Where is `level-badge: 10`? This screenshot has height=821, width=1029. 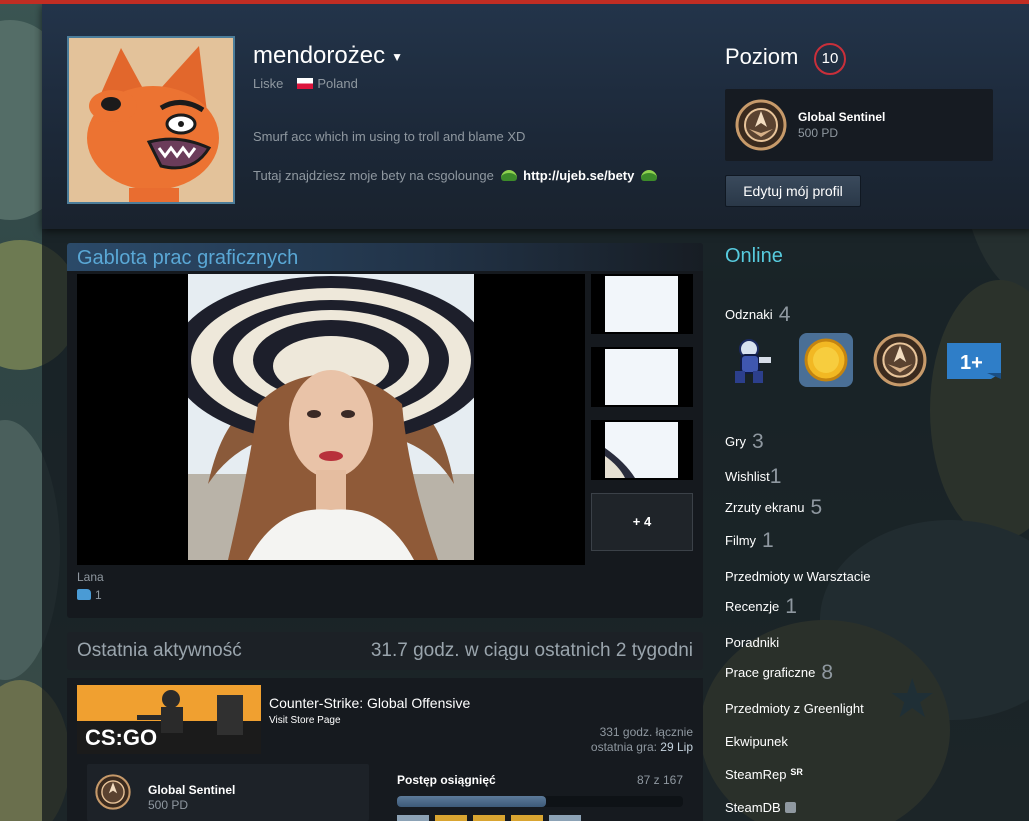 level-badge: 10 is located at coordinates (830, 59).